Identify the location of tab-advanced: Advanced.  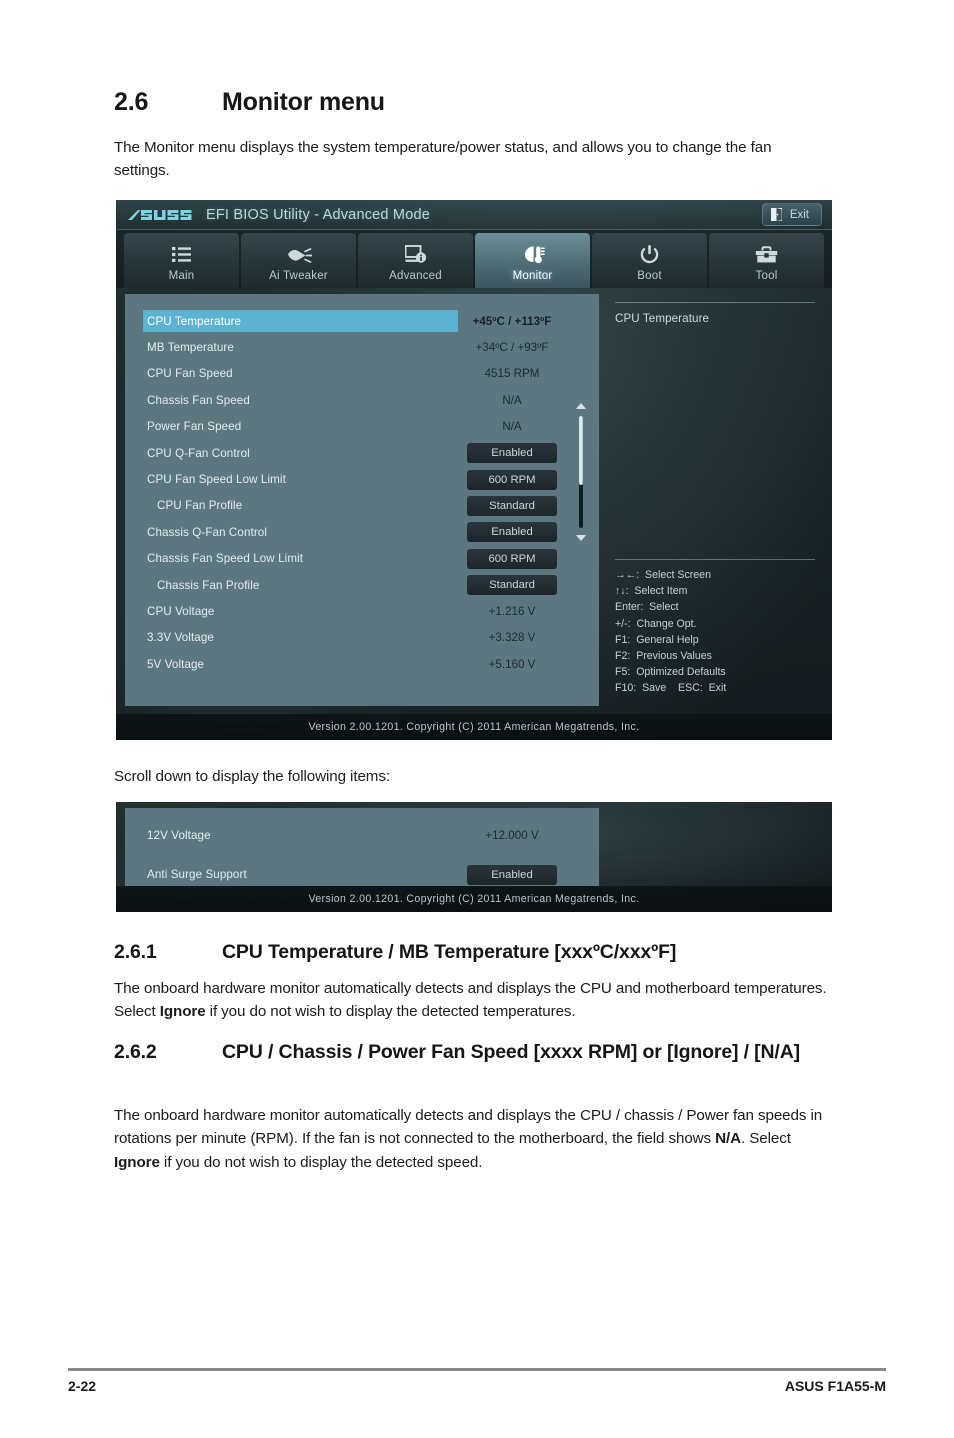
(415, 260).